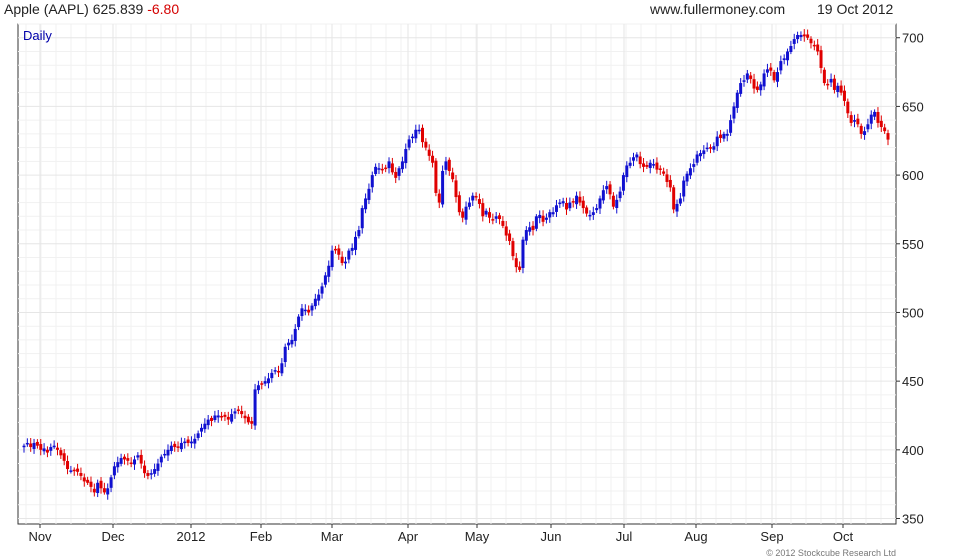 The height and width of the screenshot is (560, 980). What do you see at coordinates (913, 519) in the screenshot?
I see `y-tick-label: 350` at bounding box center [913, 519].